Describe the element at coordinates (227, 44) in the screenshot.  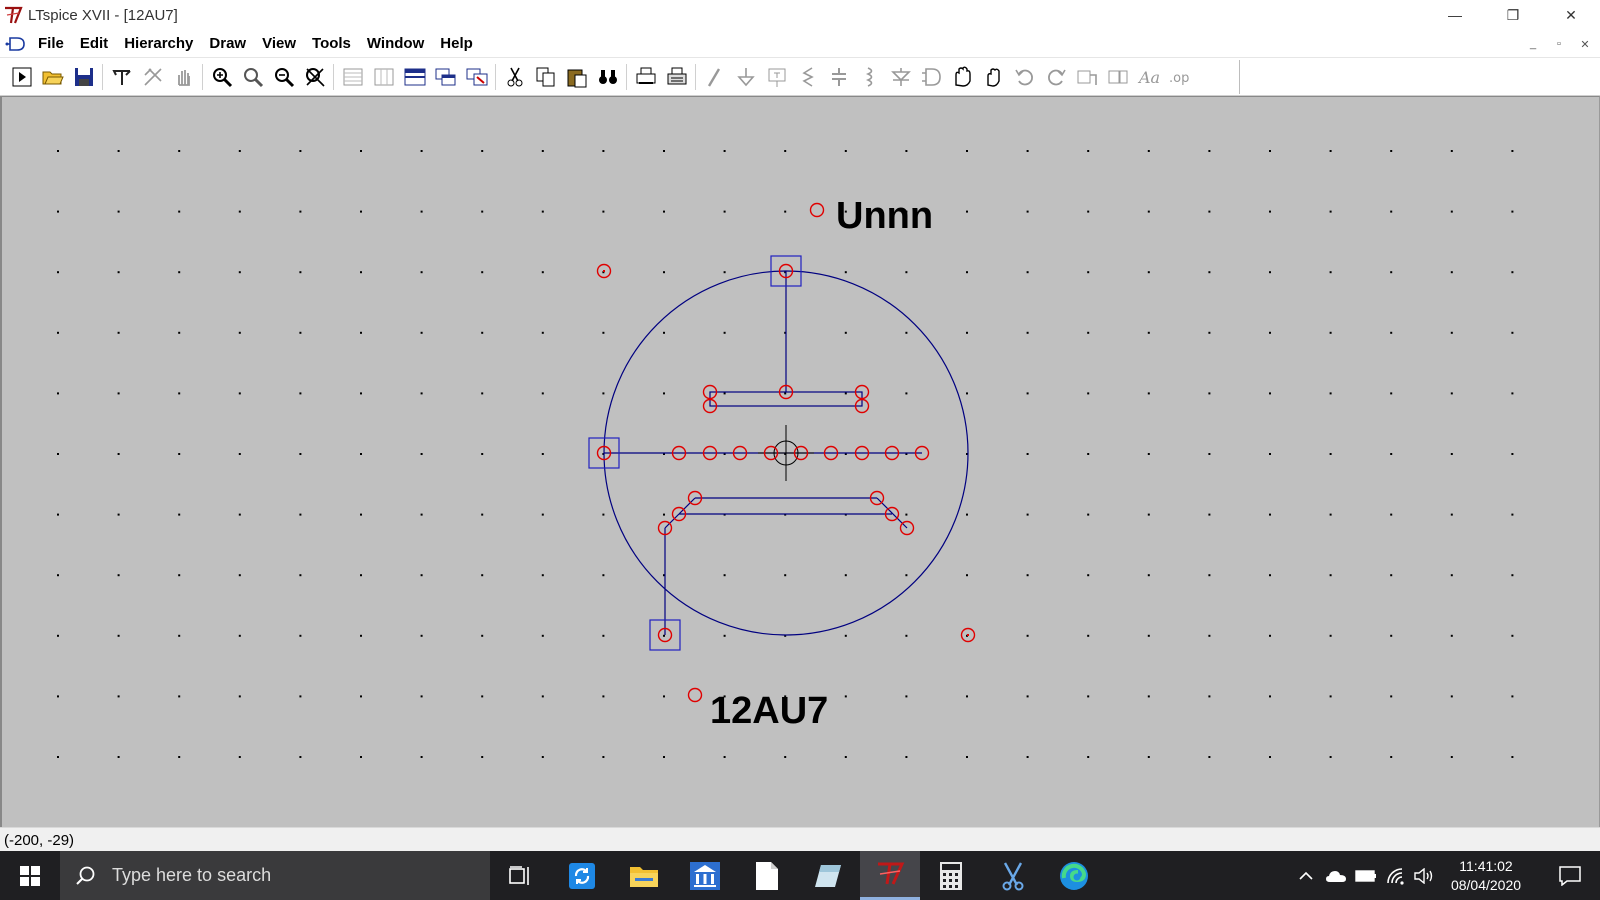
I see `menu-draw: Draw` at that location.